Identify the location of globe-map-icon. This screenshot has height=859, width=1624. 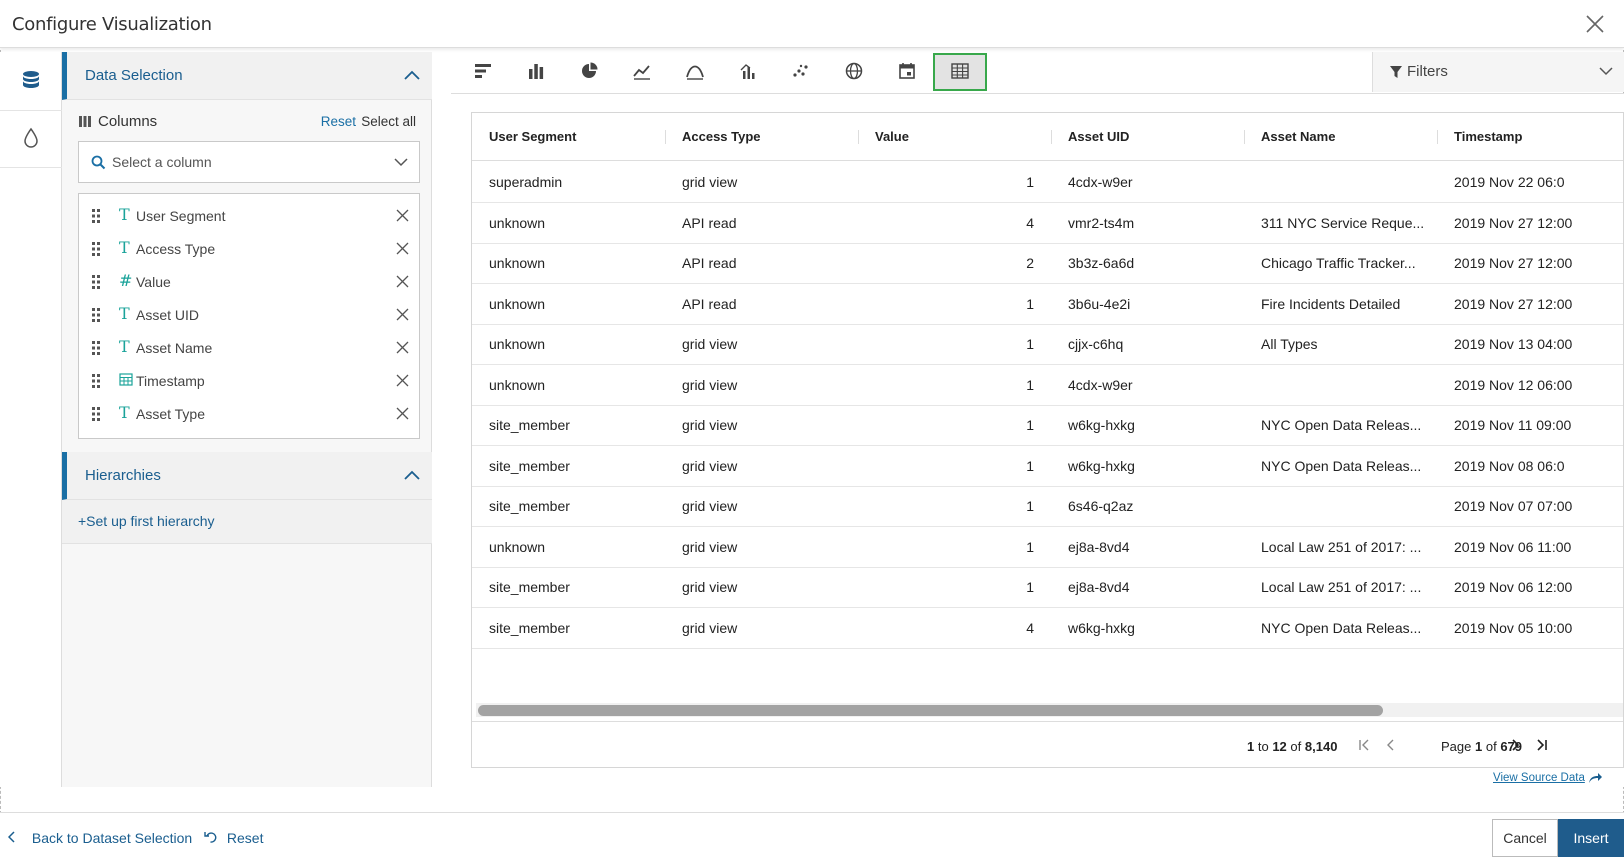
(854, 72).